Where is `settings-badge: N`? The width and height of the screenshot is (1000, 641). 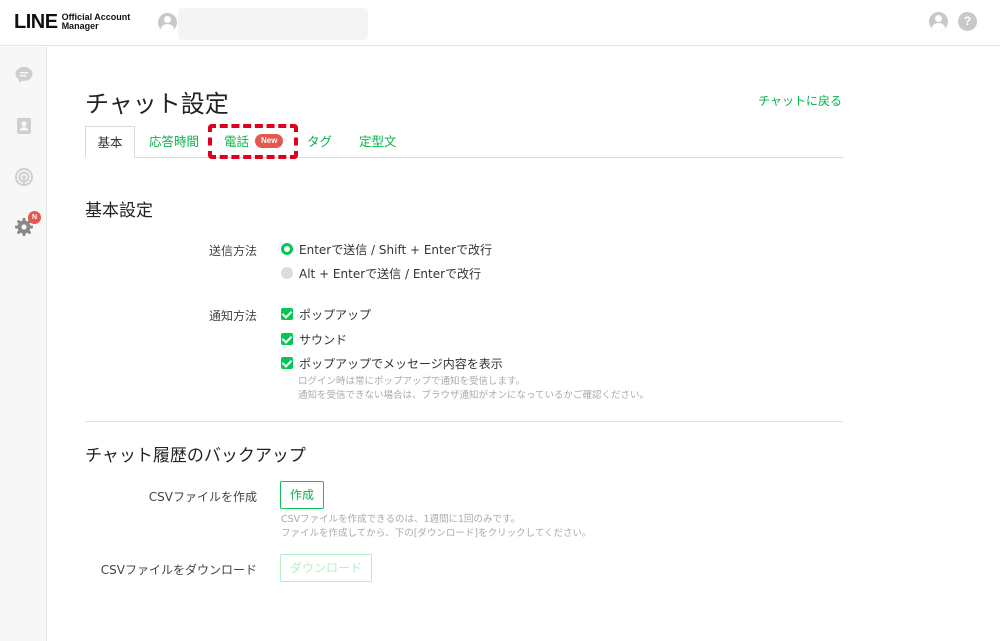 settings-badge: N is located at coordinates (34, 217).